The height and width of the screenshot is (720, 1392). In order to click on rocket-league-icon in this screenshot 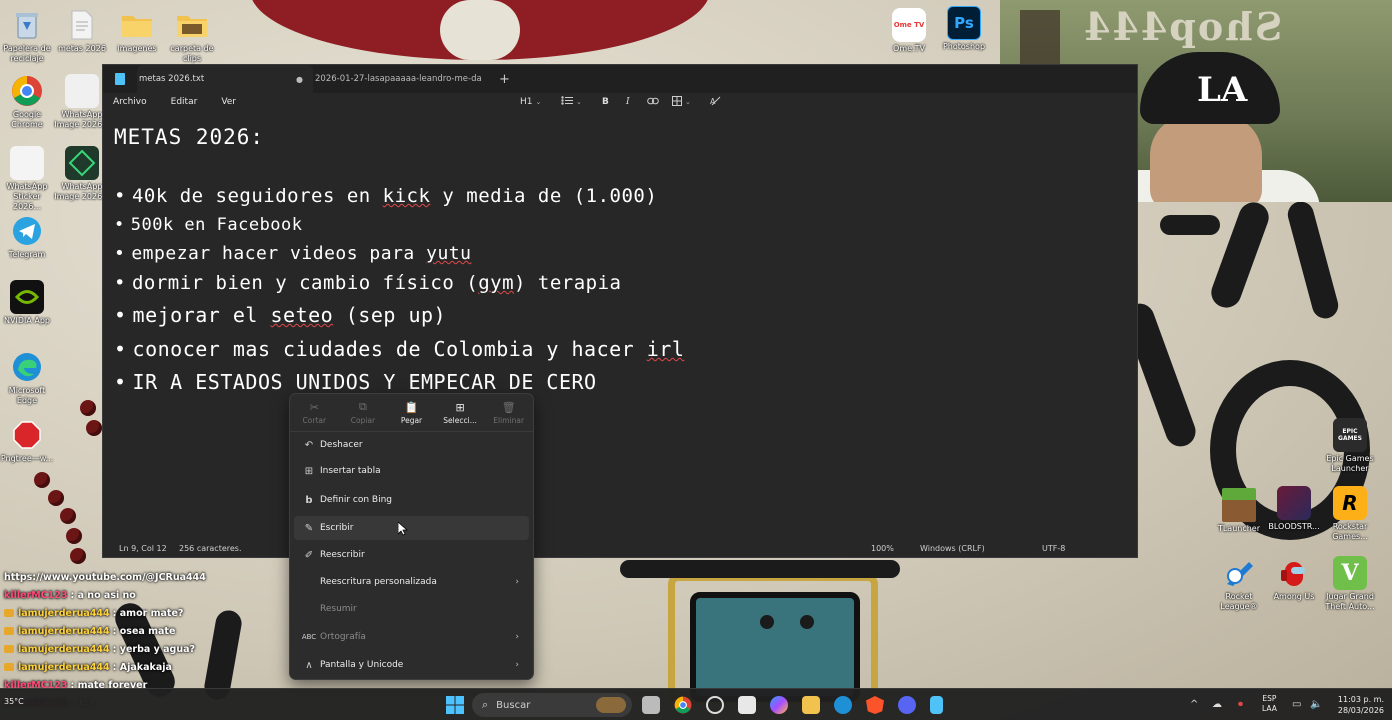, I will do `click(1239, 573)`.